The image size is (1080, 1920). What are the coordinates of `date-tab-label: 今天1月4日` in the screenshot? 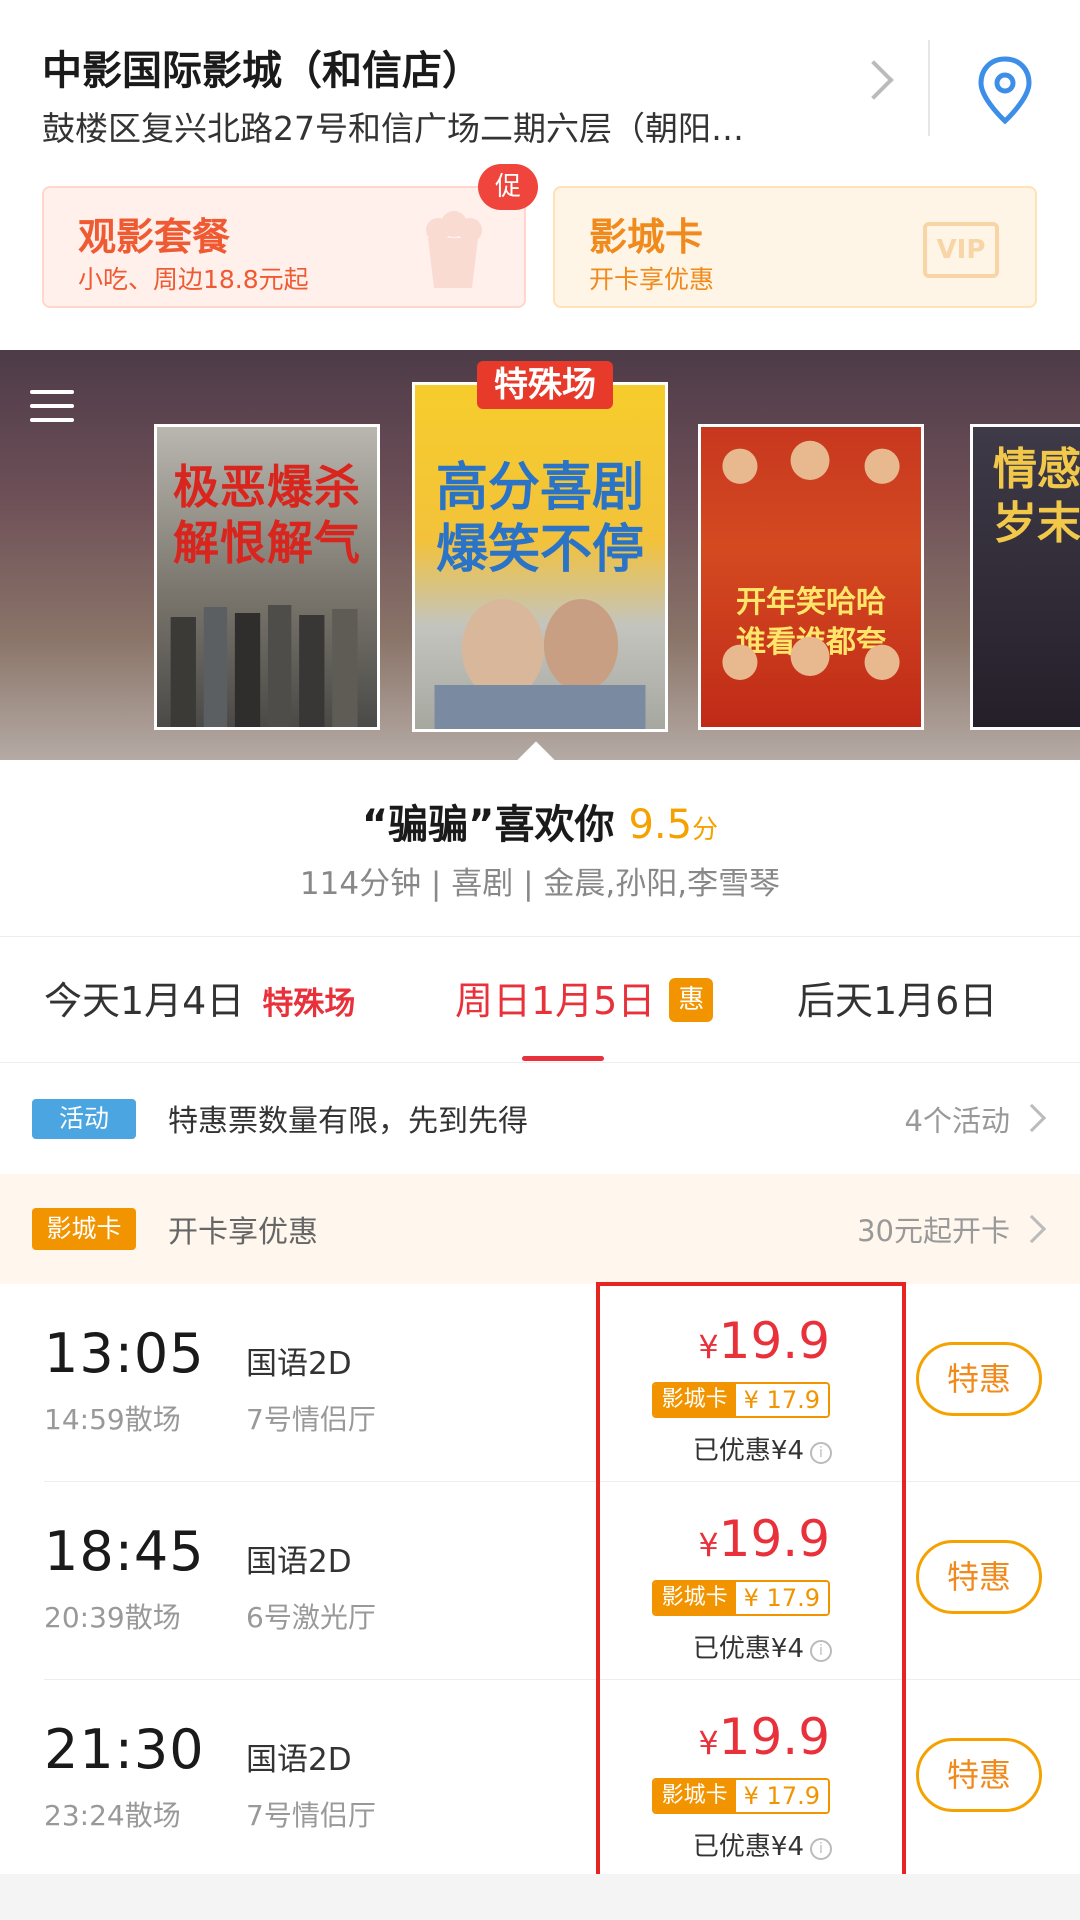 It's located at (144, 1001).